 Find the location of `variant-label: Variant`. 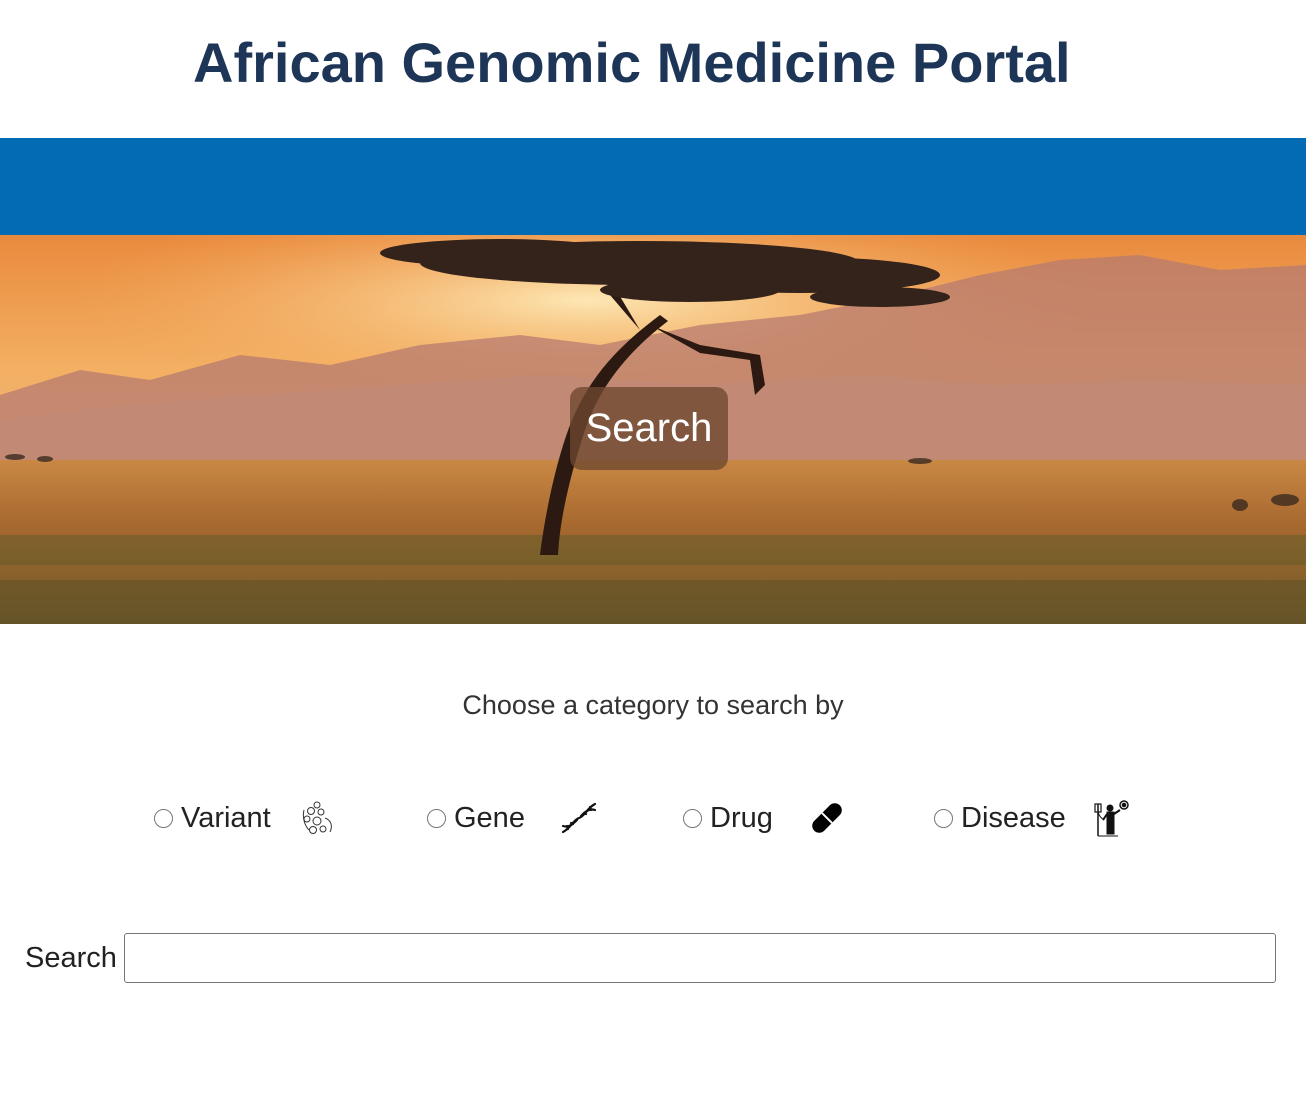

variant-label: Variant is located at coordinates (226, 818).